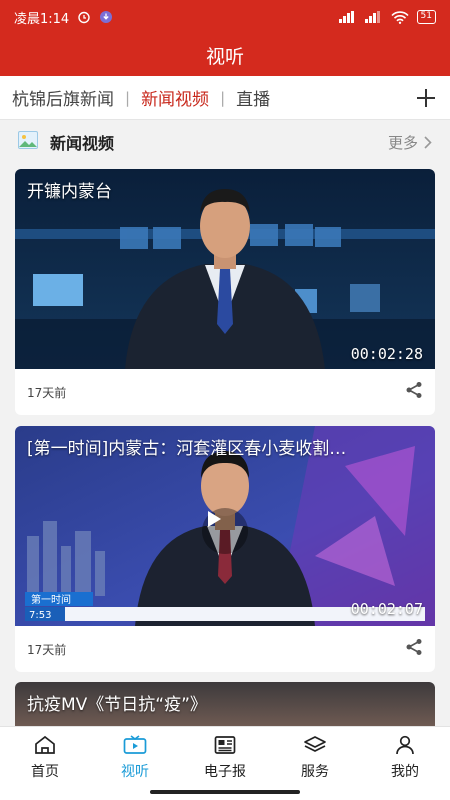 This screenshot has width=450, height=800. What do you see at coordinates (225, 772) in the screenshot?
I see `nav-label: 电子报` at bounding box center [225, 772].